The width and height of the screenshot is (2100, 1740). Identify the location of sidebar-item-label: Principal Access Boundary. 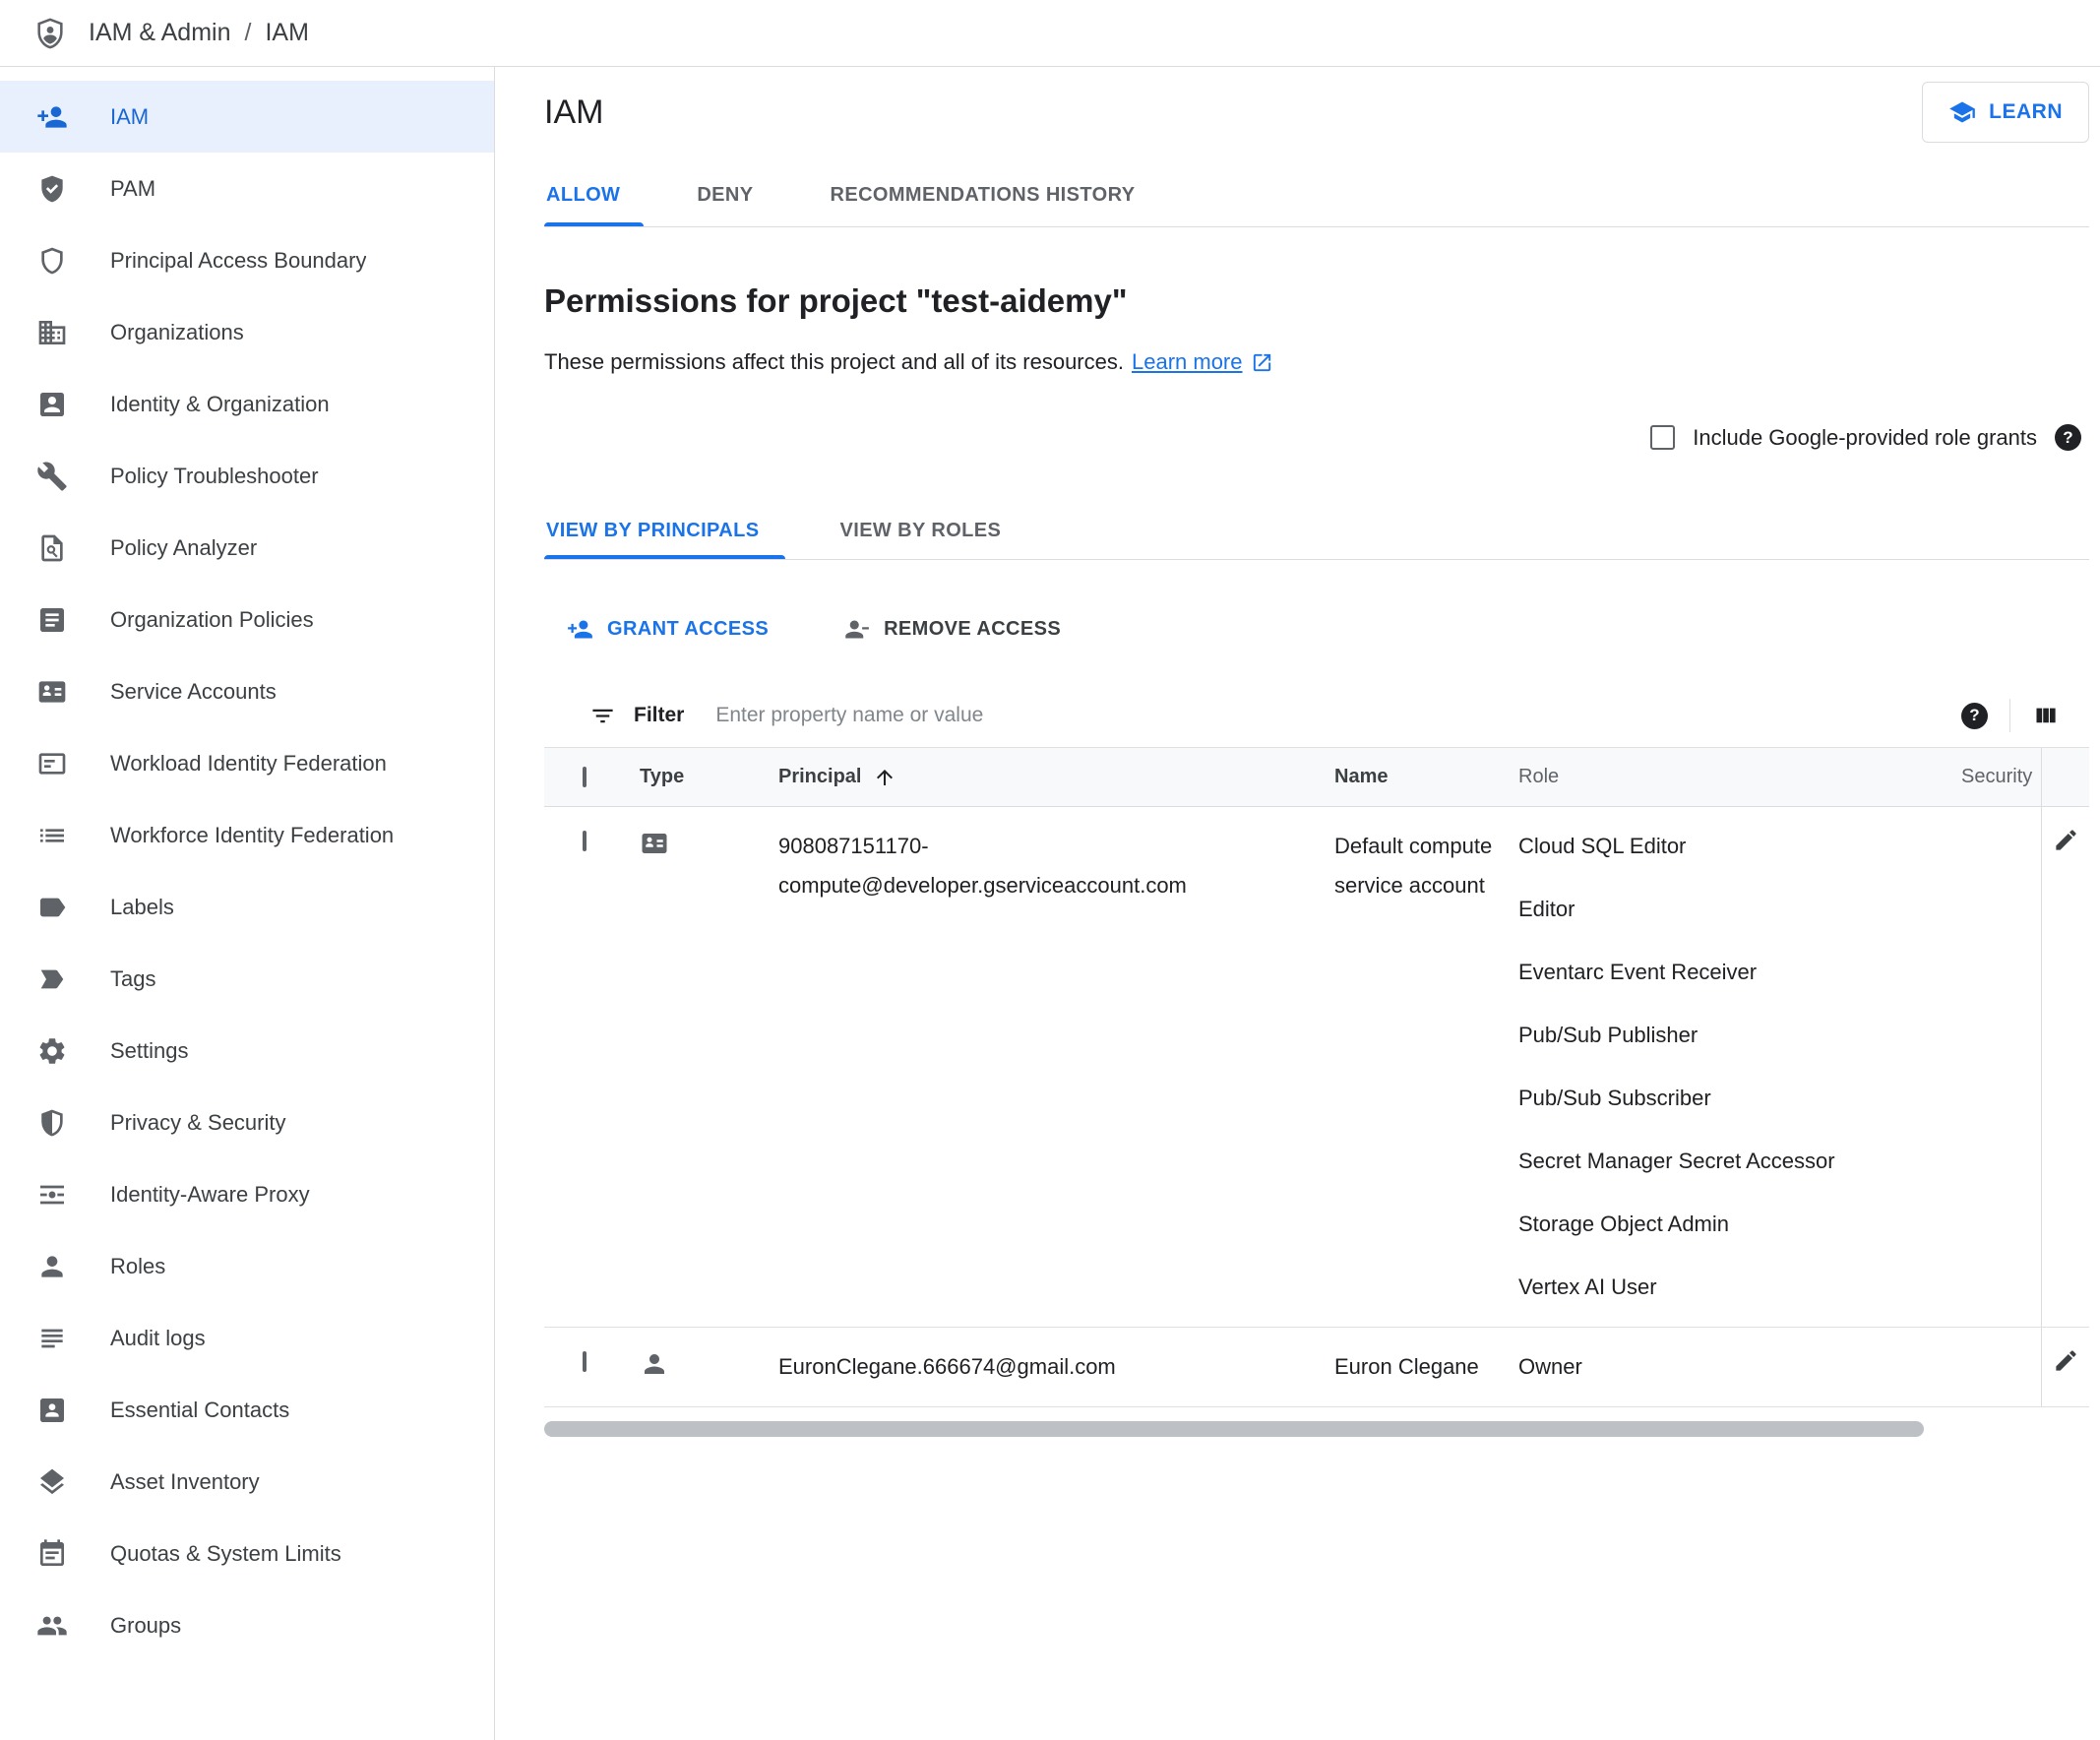
(238, 260).